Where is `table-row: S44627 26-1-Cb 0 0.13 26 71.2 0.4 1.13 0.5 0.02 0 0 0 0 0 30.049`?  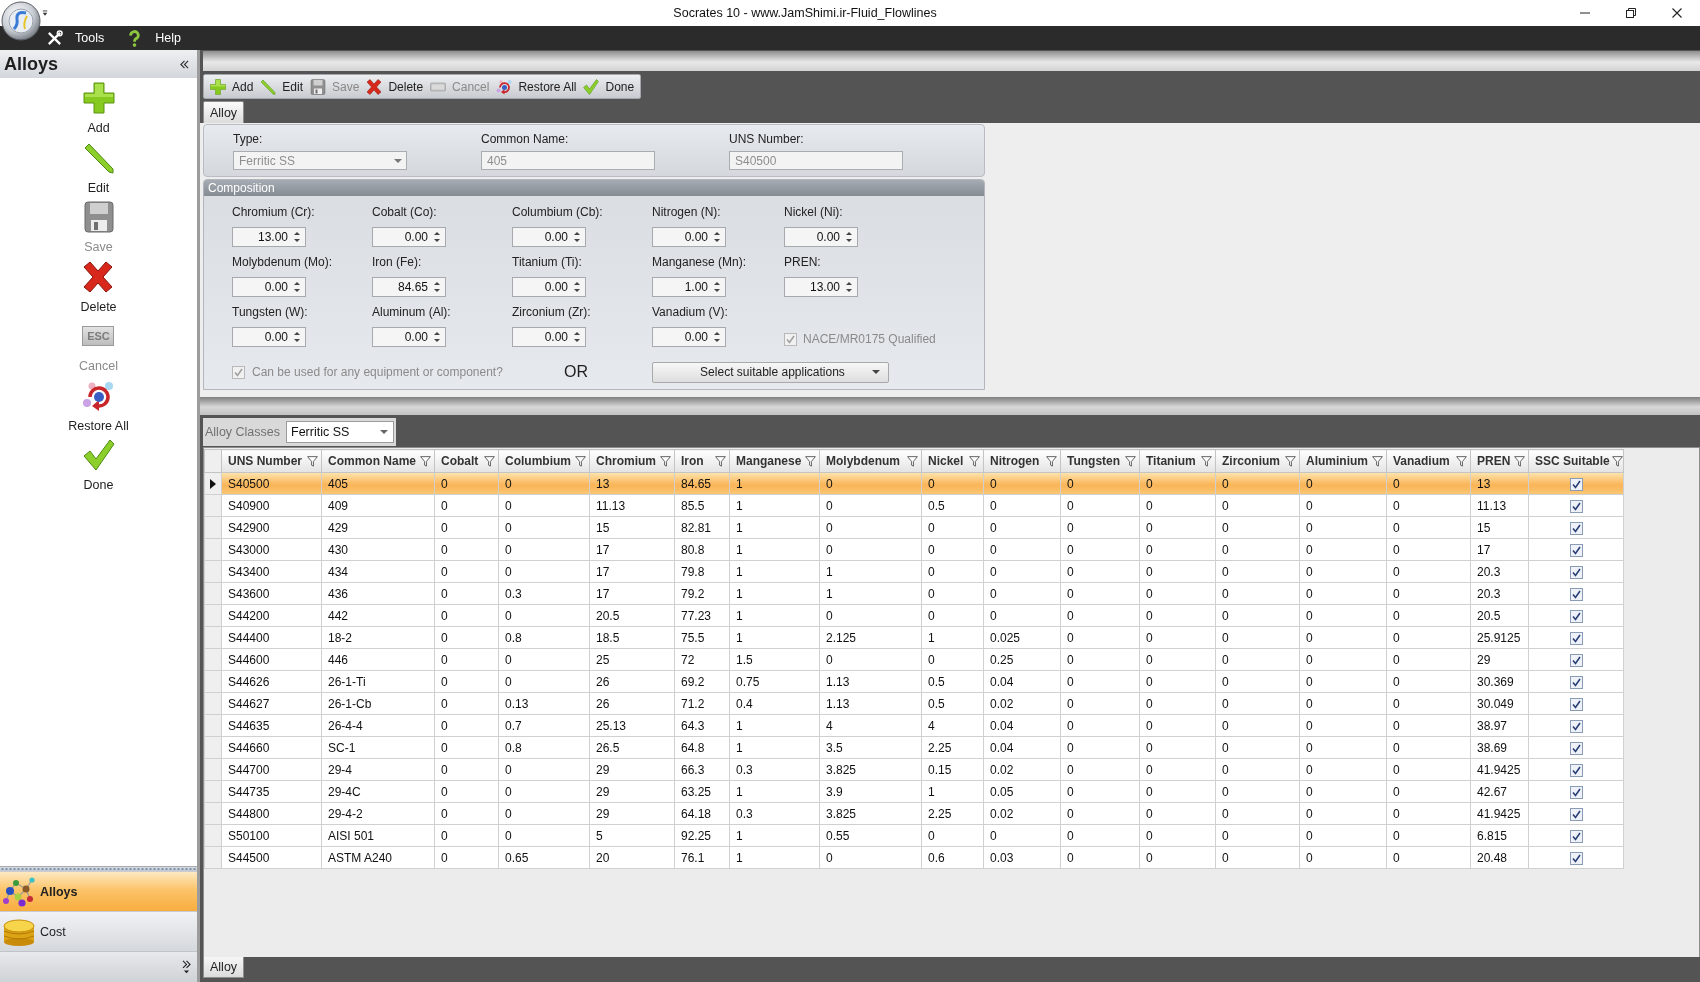 table-row: S44627 26-1-Cb 0 0.13 26 71.2 0.4 1.13 0.5 0.02 0 0 0 0 0 30.049 is located at coordinates (914, 703).